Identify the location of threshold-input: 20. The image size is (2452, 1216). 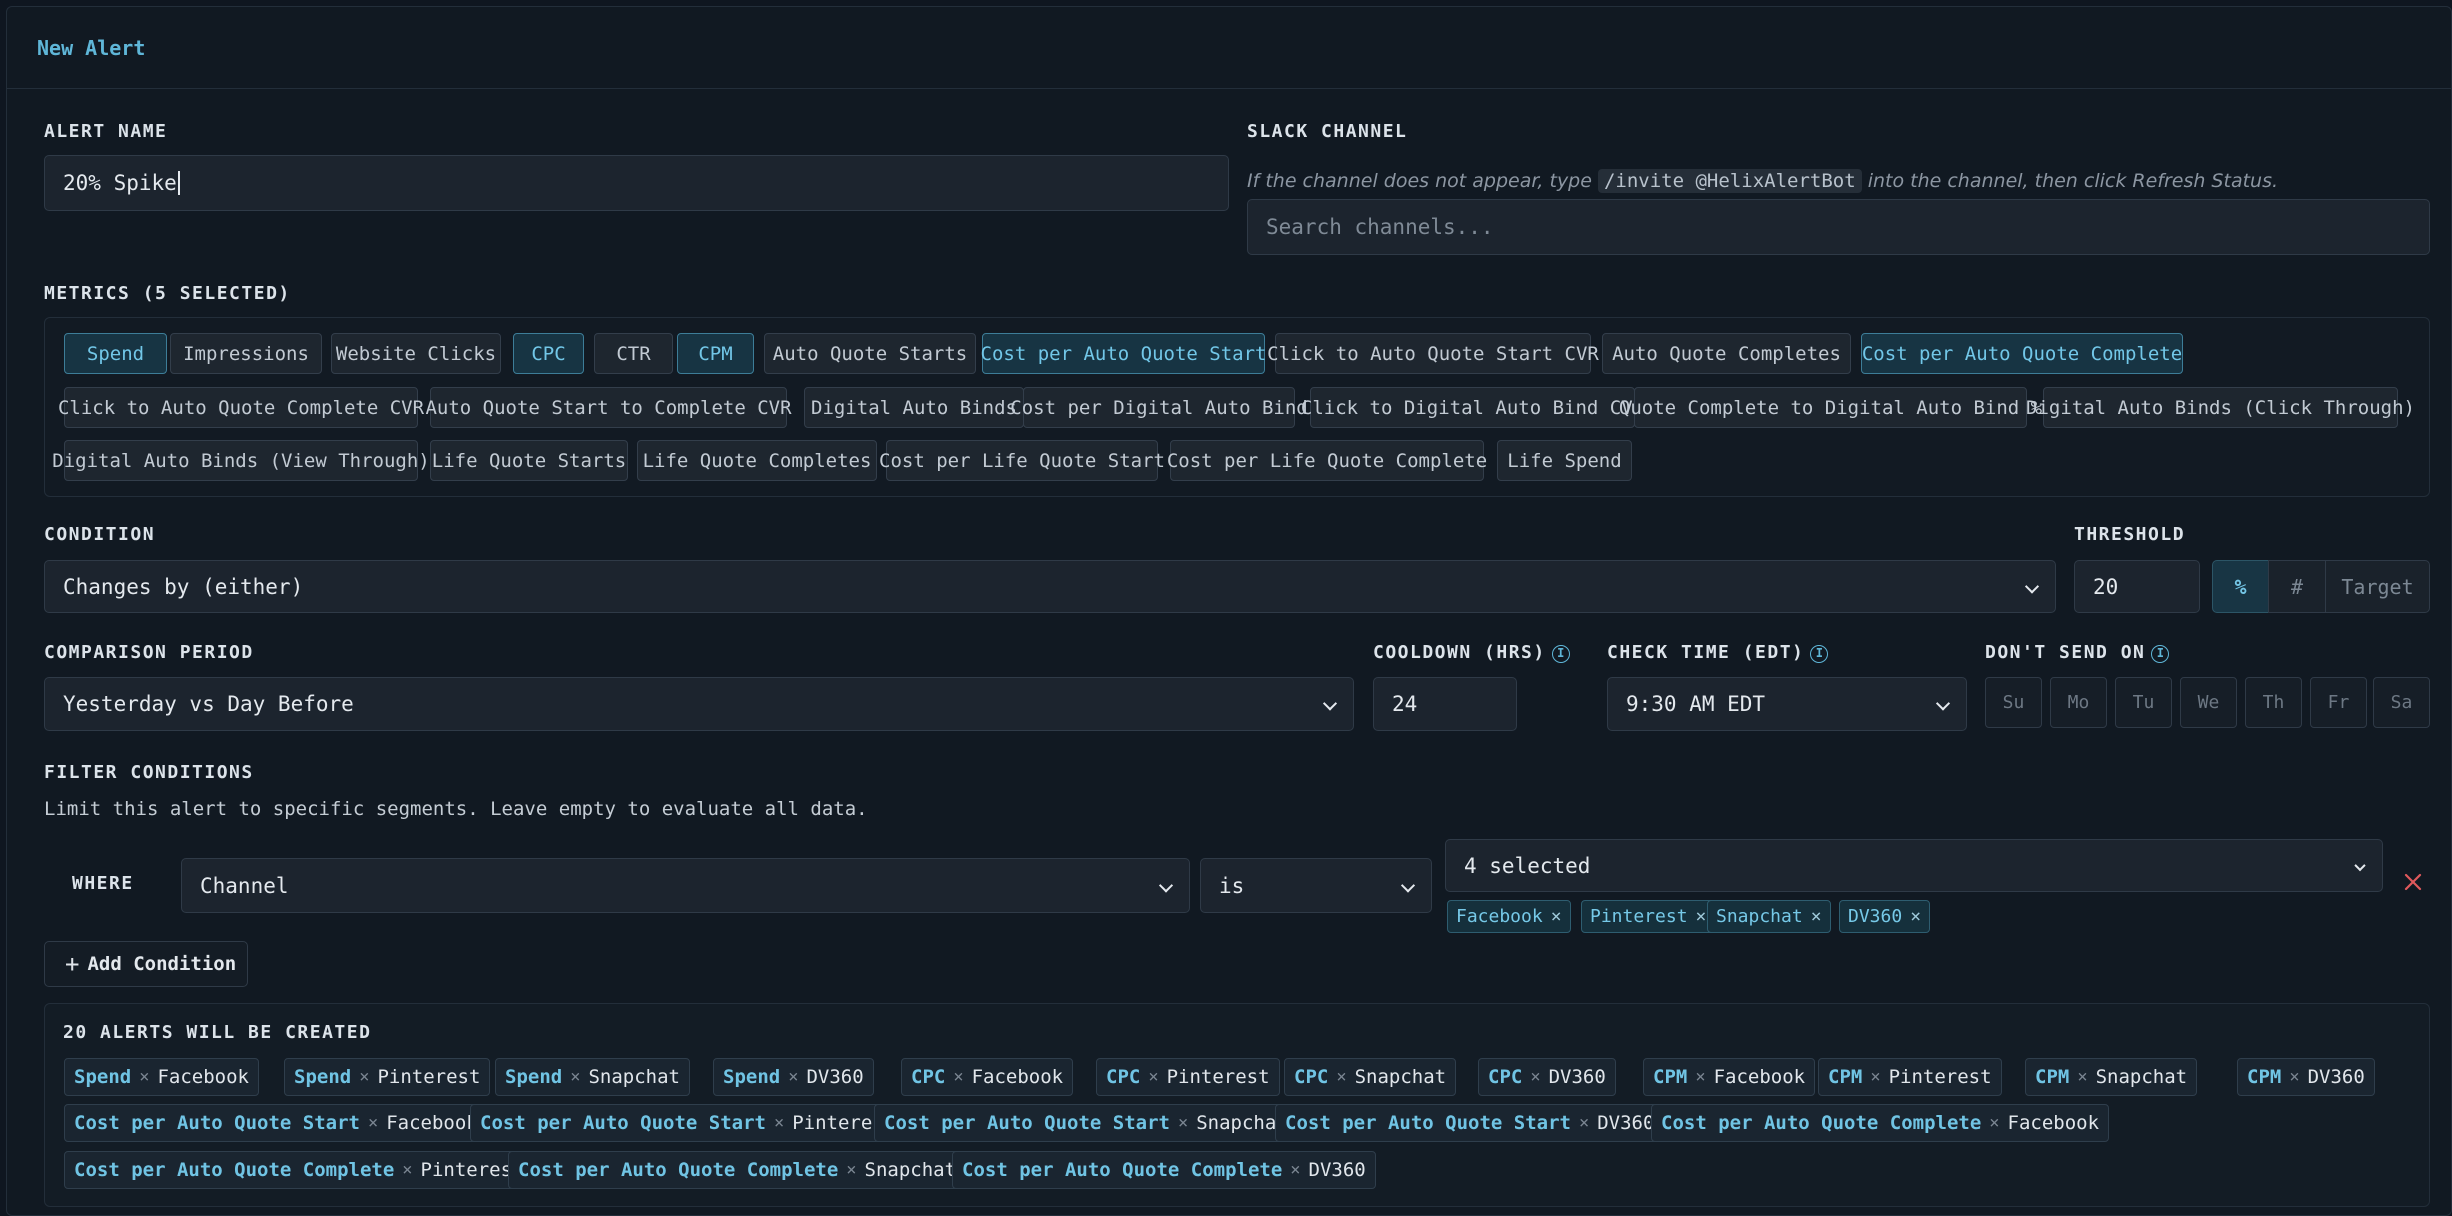
(2137, 586).